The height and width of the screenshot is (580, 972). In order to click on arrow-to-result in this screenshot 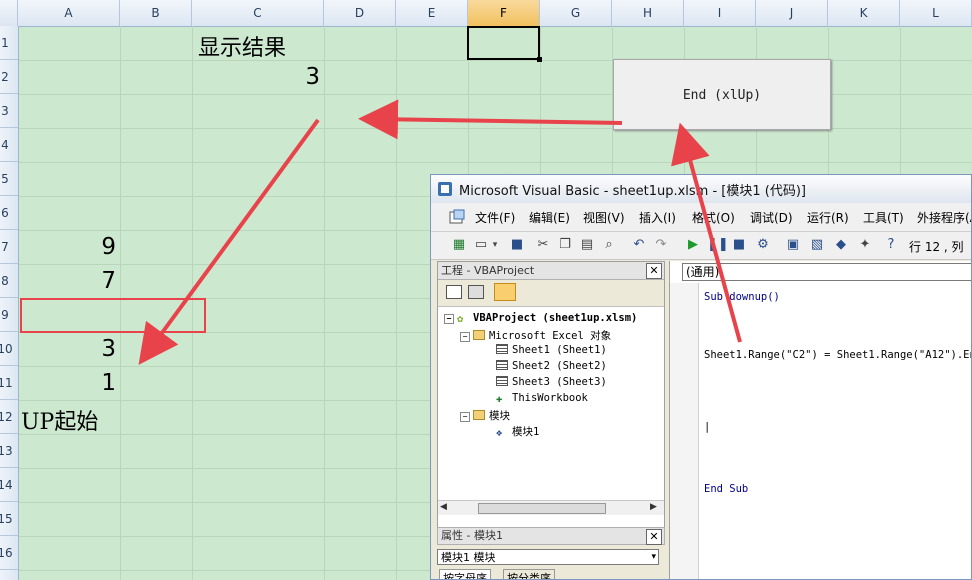, I will do `click(490, 119)`.